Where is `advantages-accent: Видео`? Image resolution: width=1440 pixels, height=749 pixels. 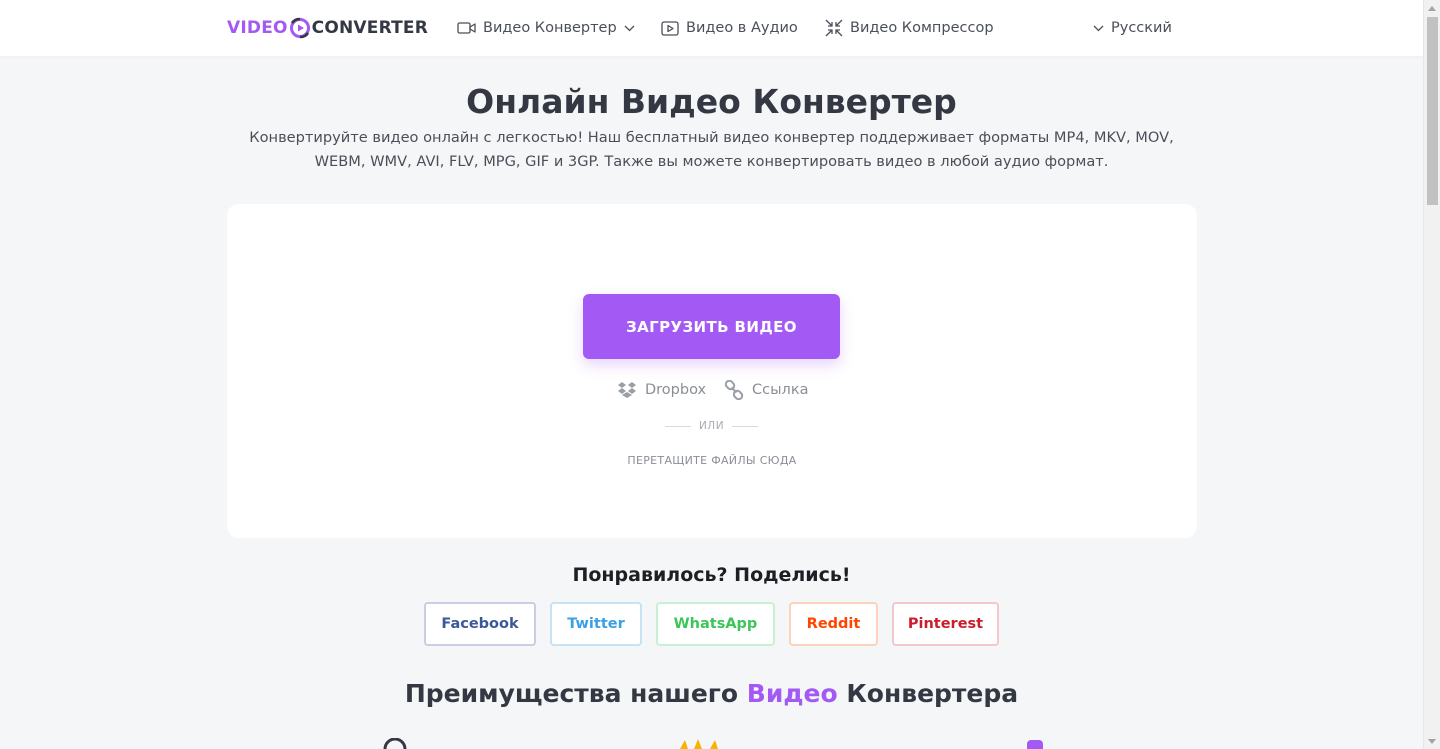 advantages-accent: Видео is located at coordinates (792, 693).